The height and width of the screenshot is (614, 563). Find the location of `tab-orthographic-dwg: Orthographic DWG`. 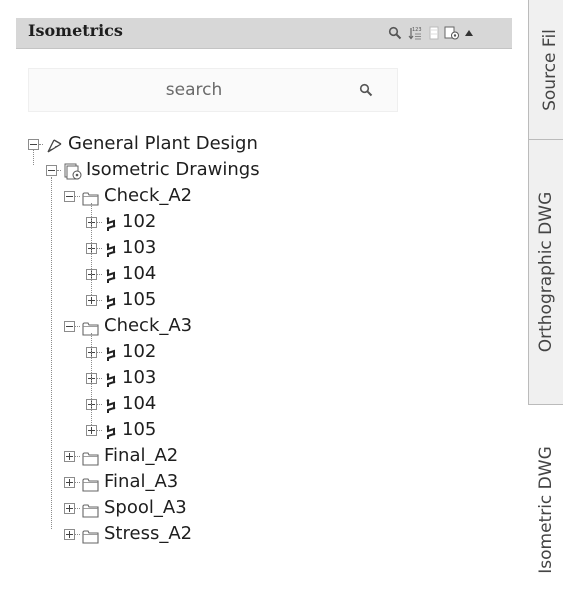

tab-orthographic-dwg: Orthographic DWG is located at coordinates (545, 272).